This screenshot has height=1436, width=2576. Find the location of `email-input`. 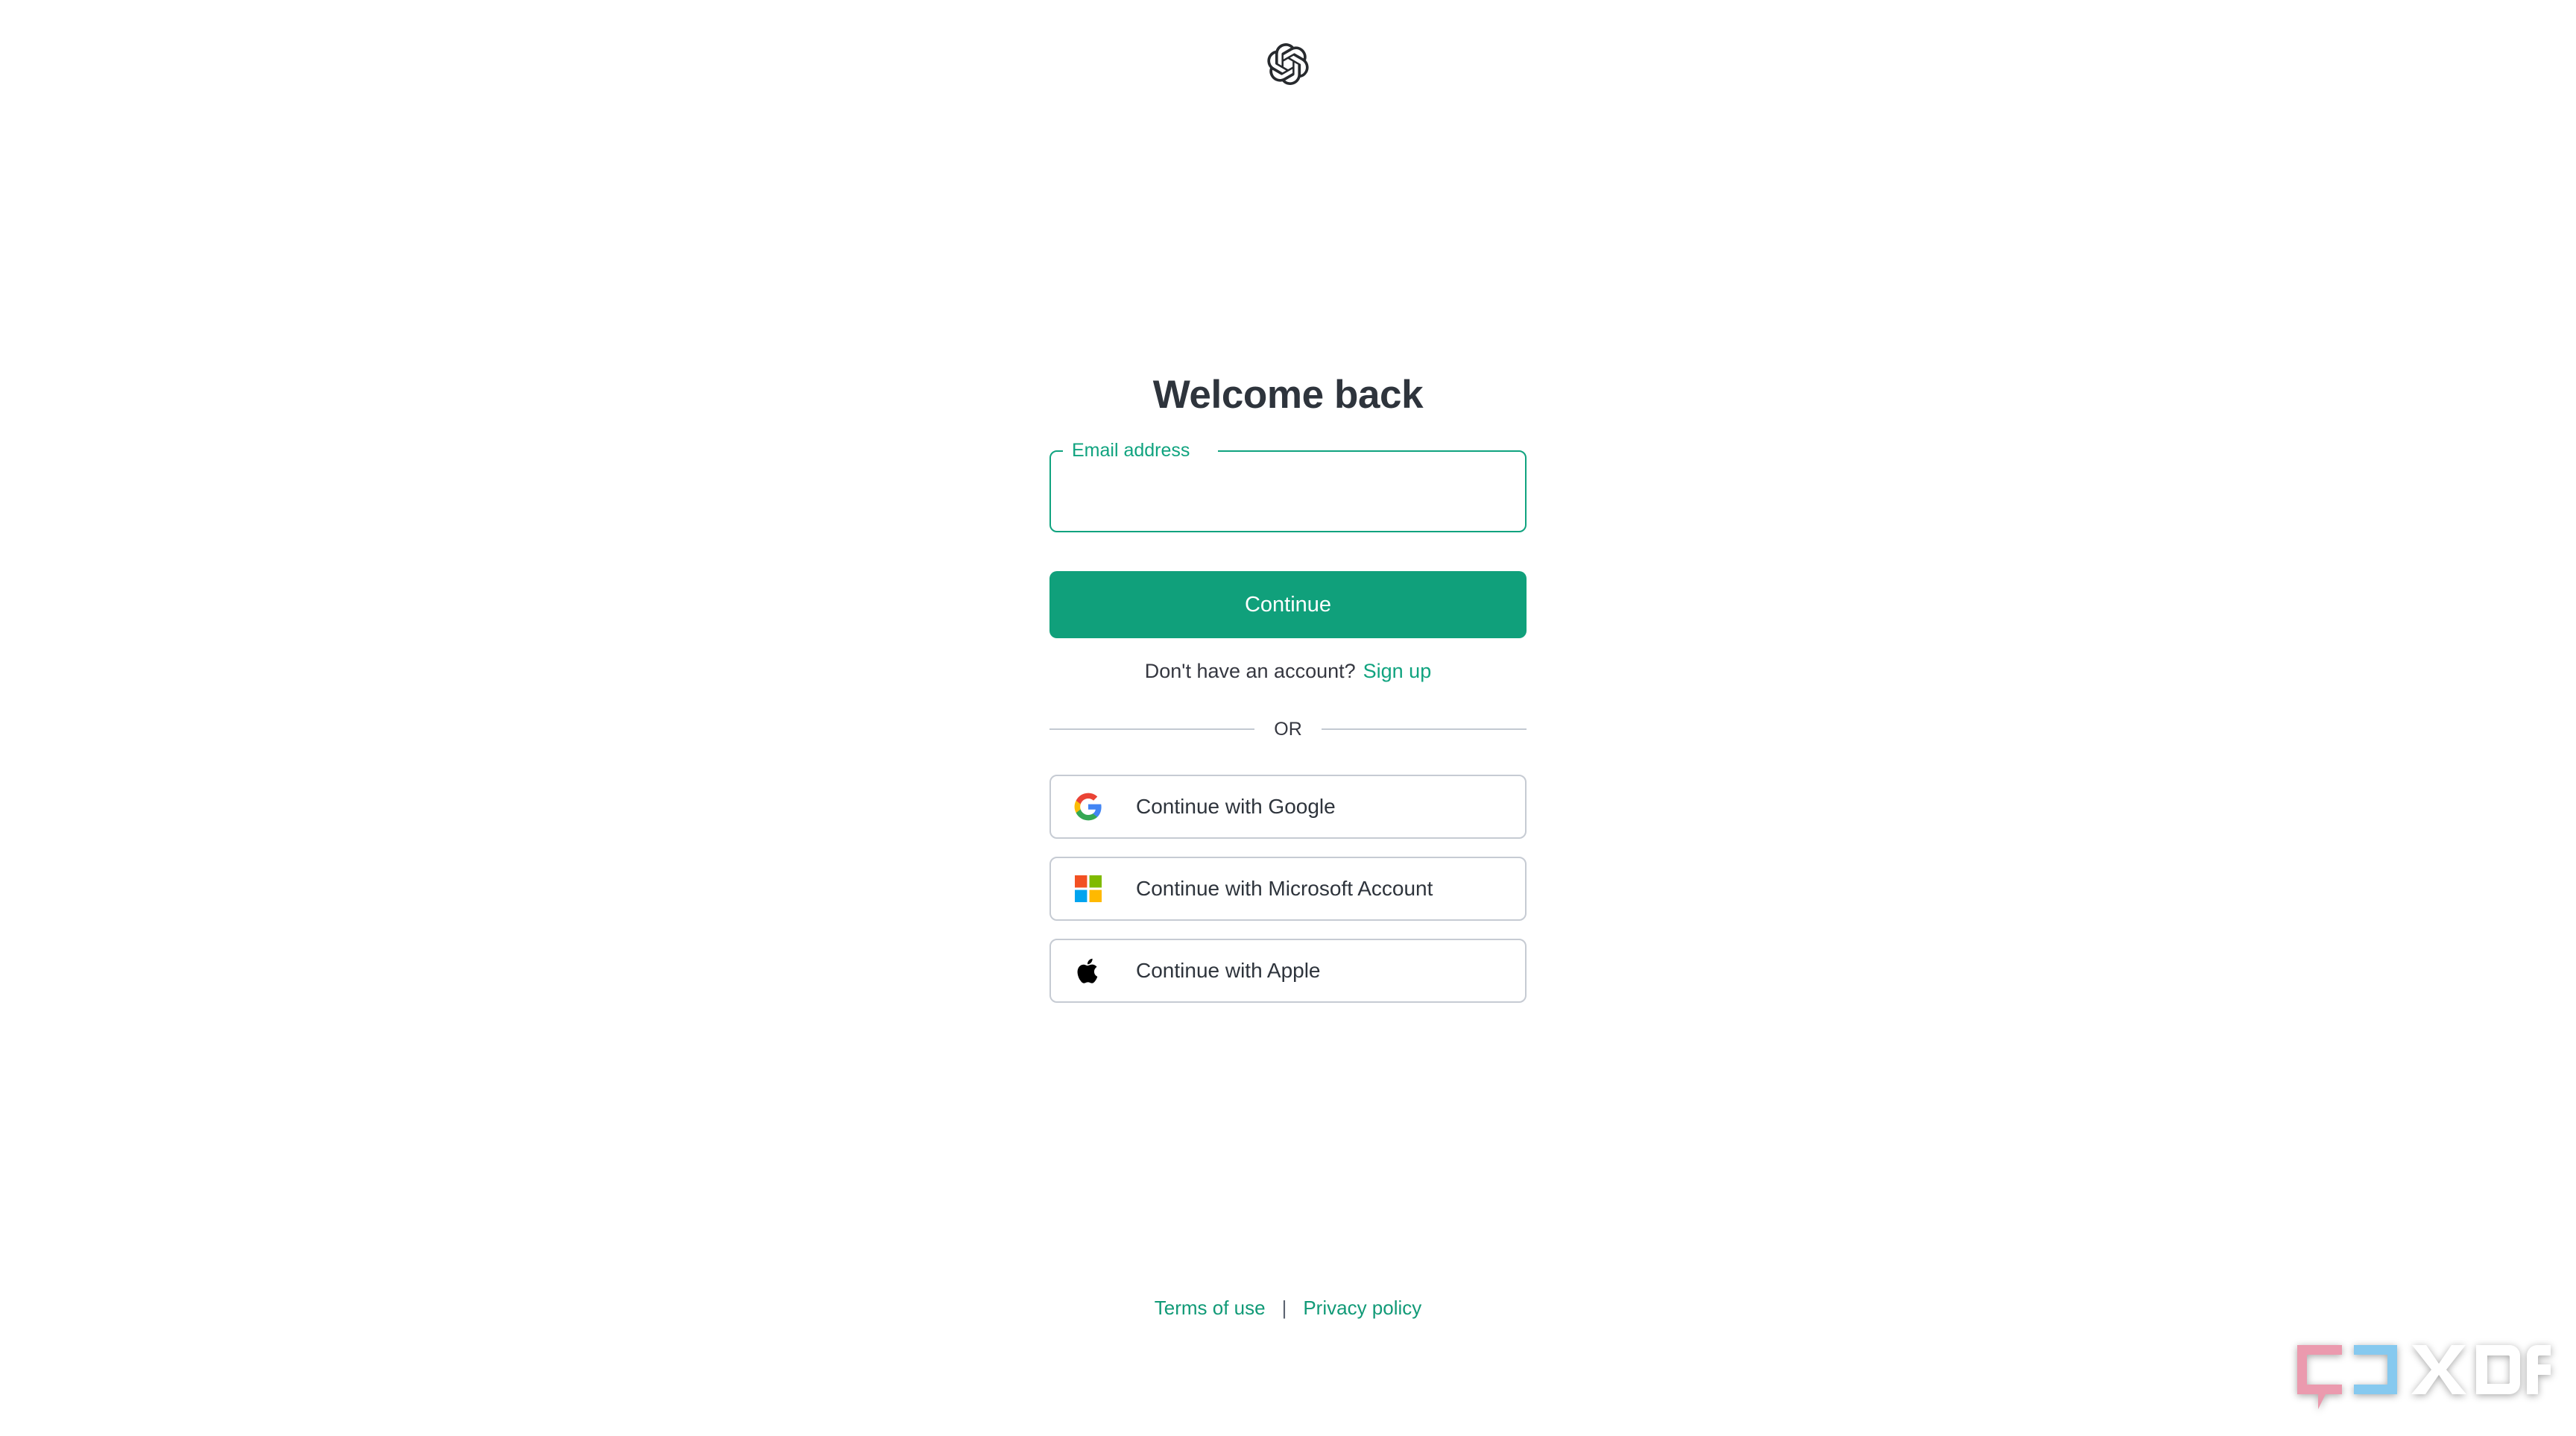

email-input is located at coordinates (1288, 491).